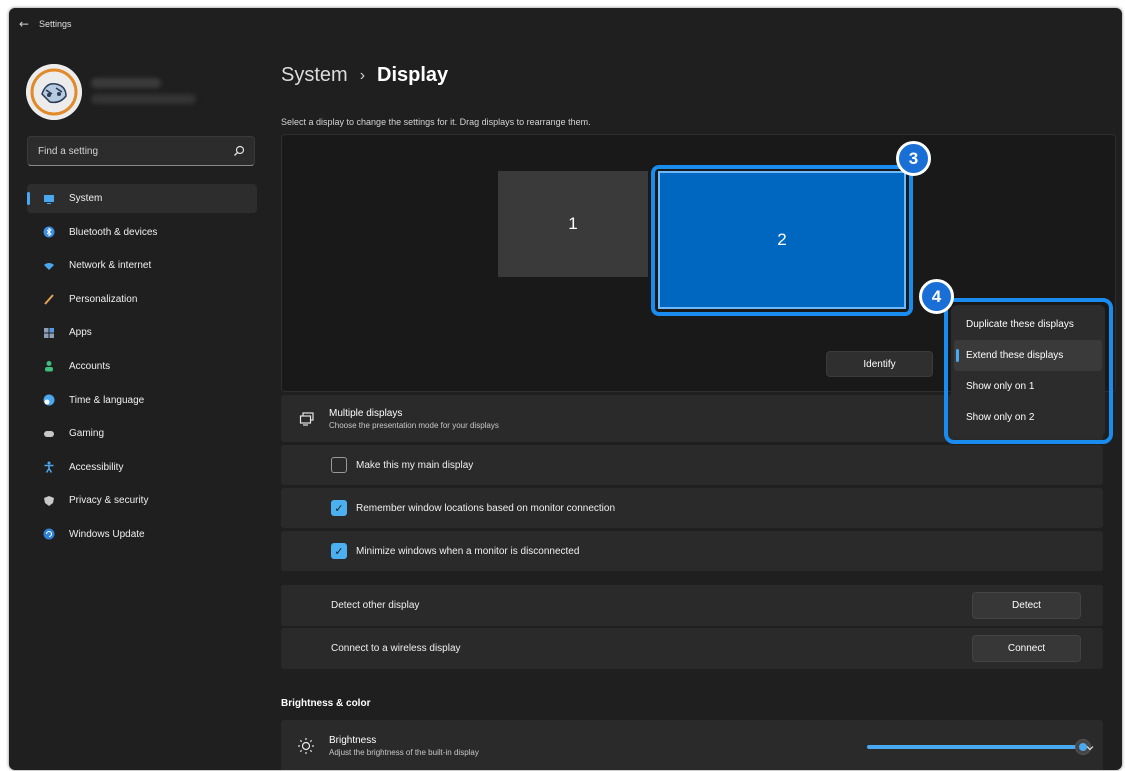 The height and width of the screenshot is (771, 1125). I want to click on sidebar-item-label: Personalization, so click(103, 299).